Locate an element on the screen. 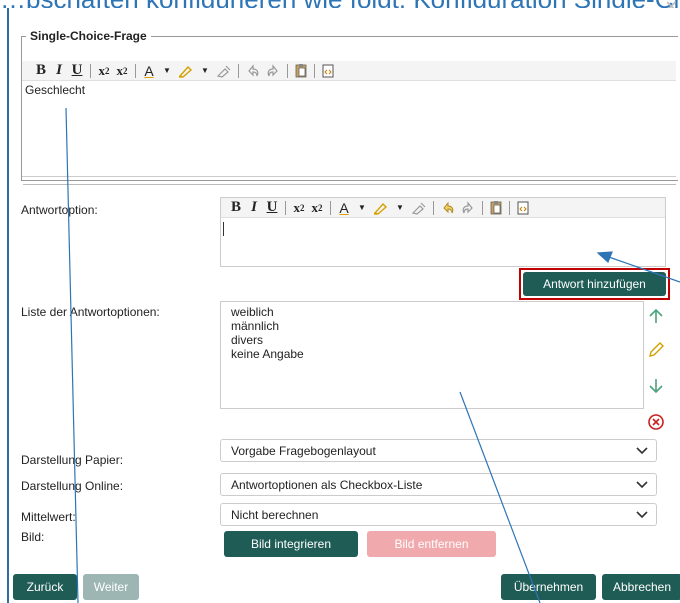 The height and width of the screenshot is (603, 680). paper-label: Darstellung Papier: is located at coordinates (72, 460).